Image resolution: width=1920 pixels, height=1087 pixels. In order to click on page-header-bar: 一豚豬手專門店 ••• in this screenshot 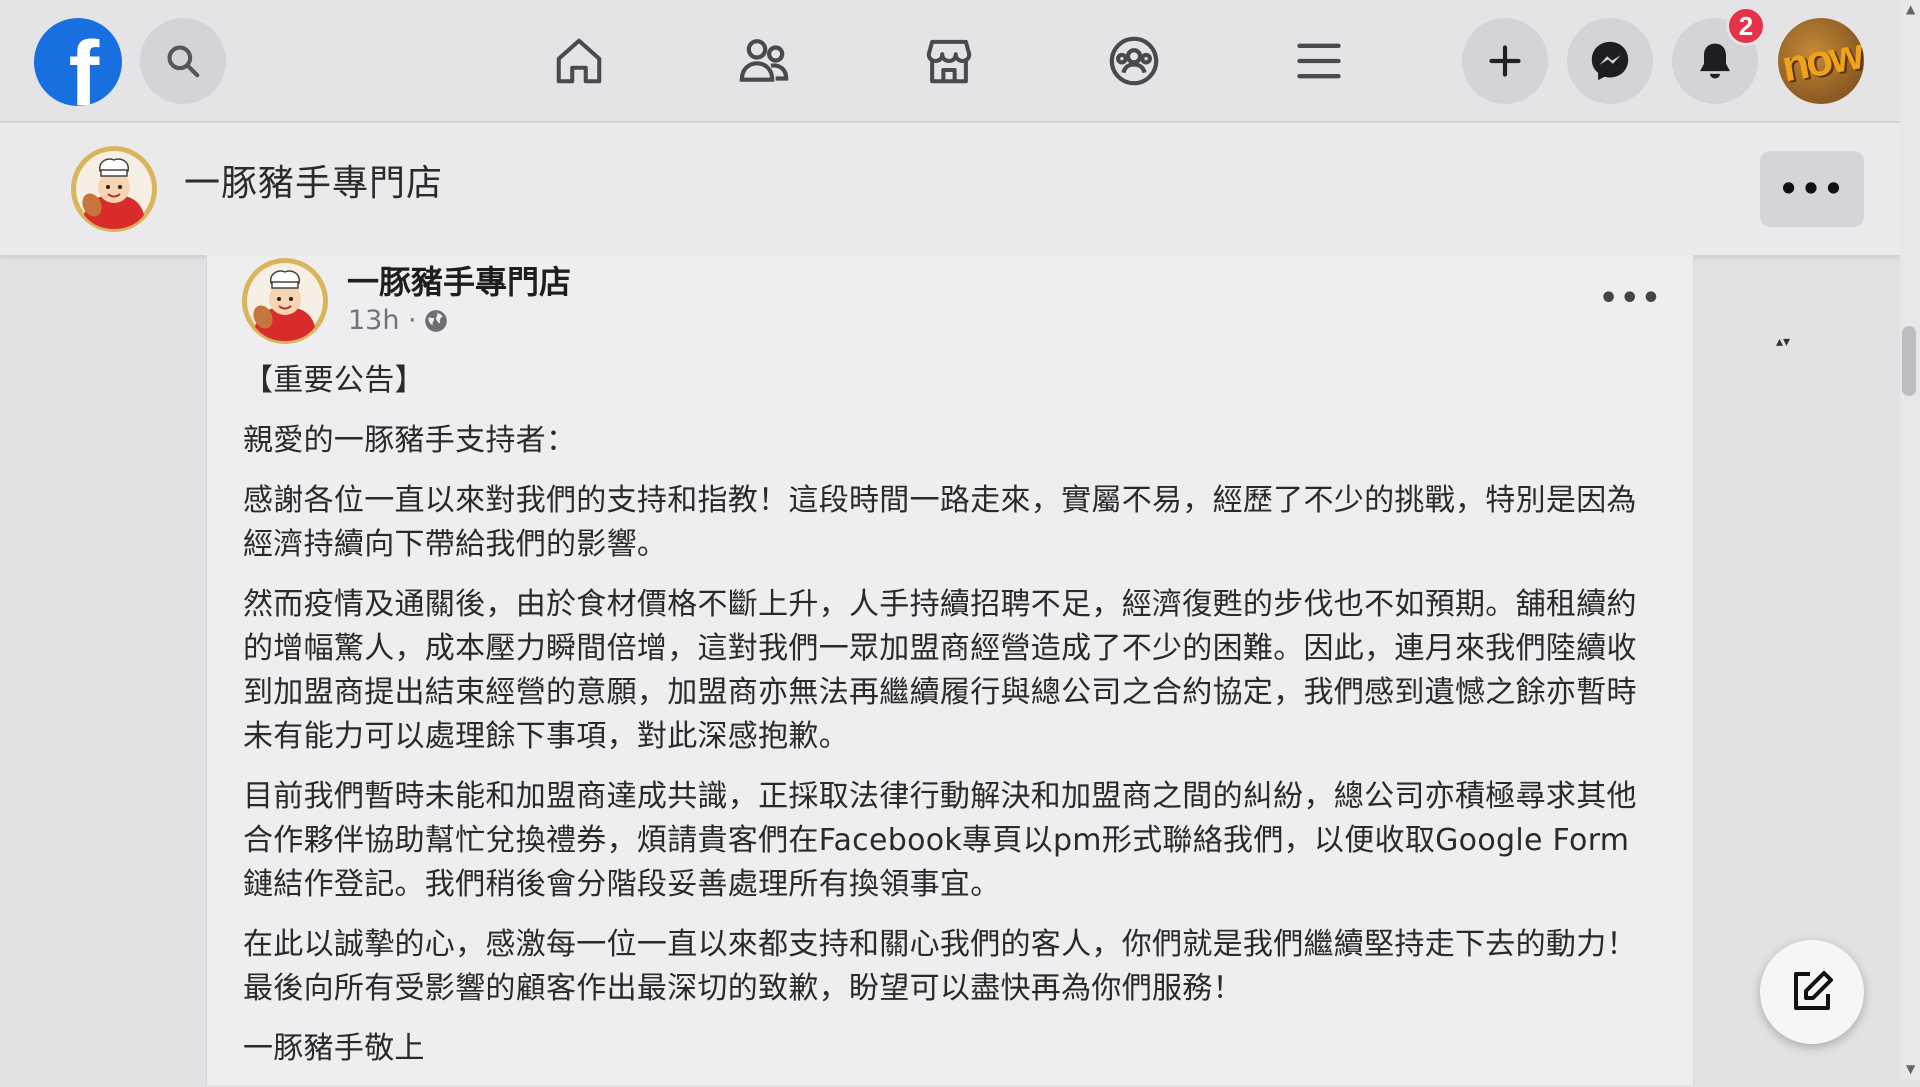, I will do `click(950, 189)`.